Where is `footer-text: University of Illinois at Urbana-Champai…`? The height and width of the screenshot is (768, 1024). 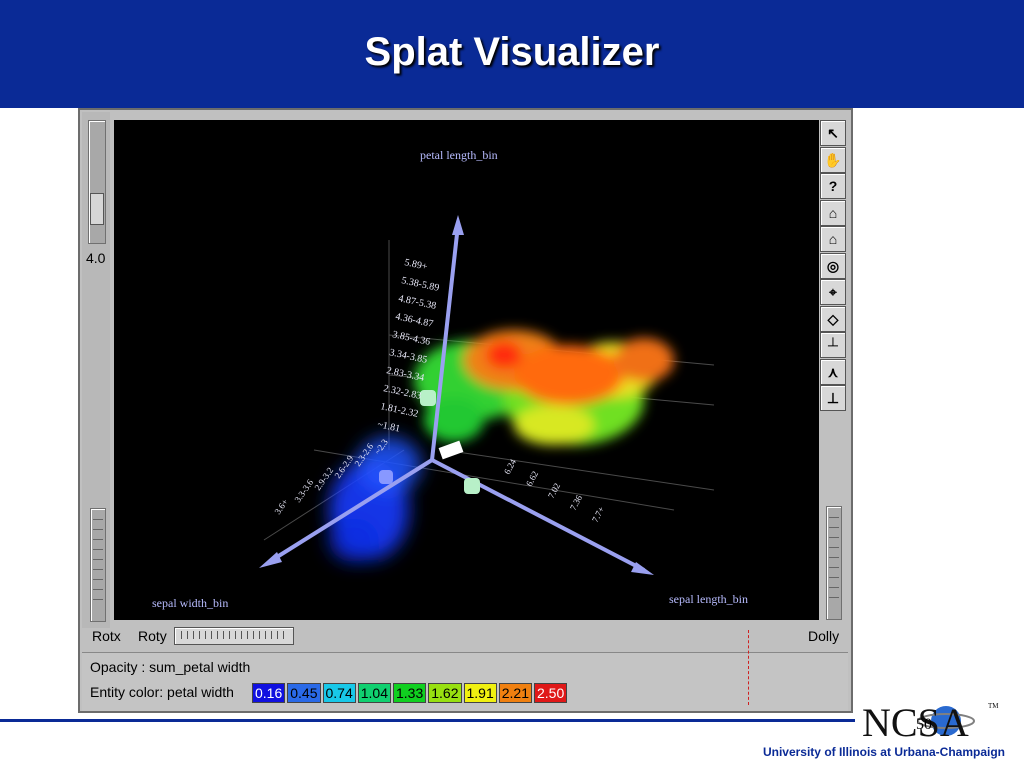
footer-text: University of Illinois at Urbana-Champai… is located at coordinates (883, 752).